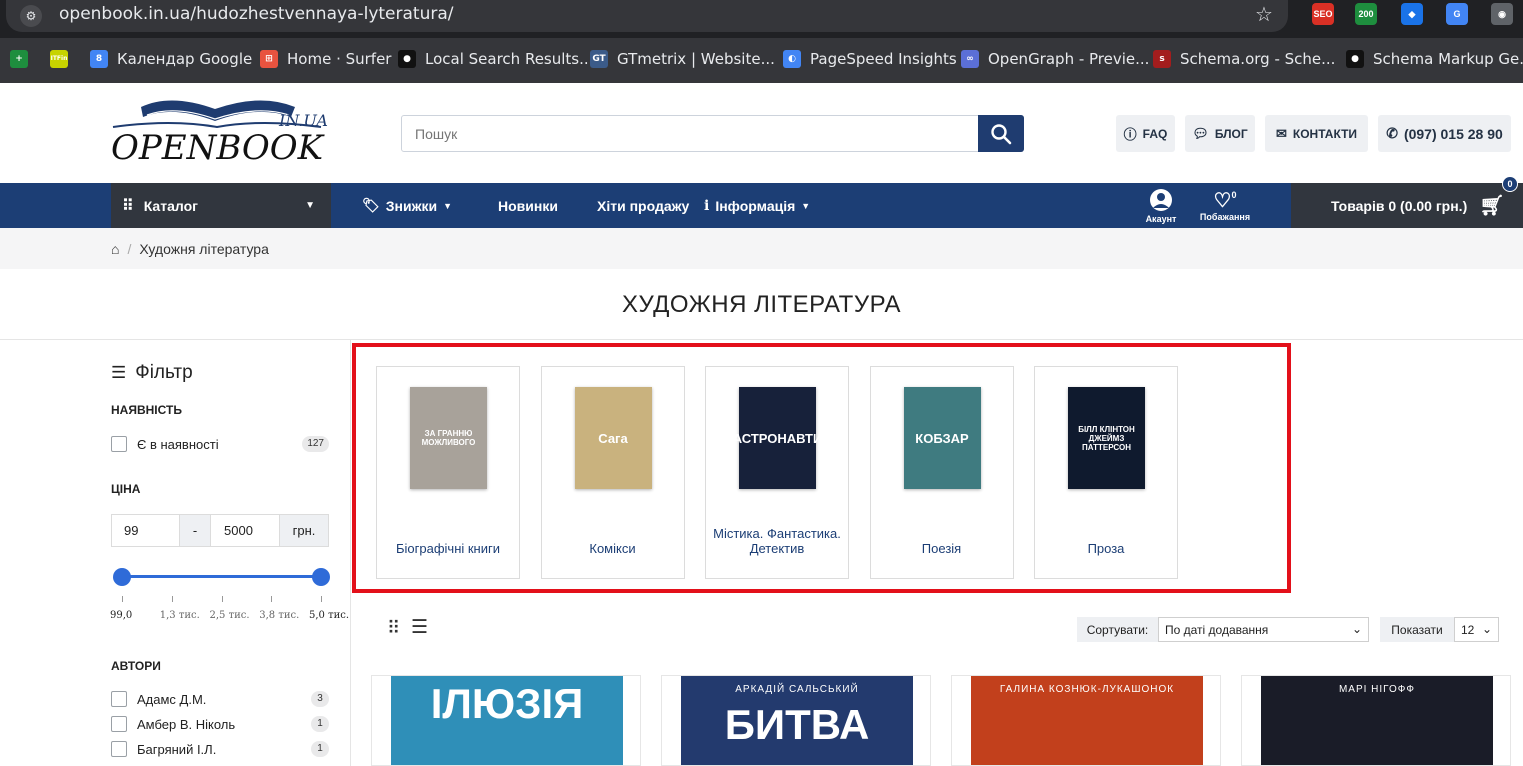  Describe the element at coordinates (1407, 202) in the screenshot. I see `cart-button: Товарів 0 (0.00 грн.) 🛒︎ 0` at that location.